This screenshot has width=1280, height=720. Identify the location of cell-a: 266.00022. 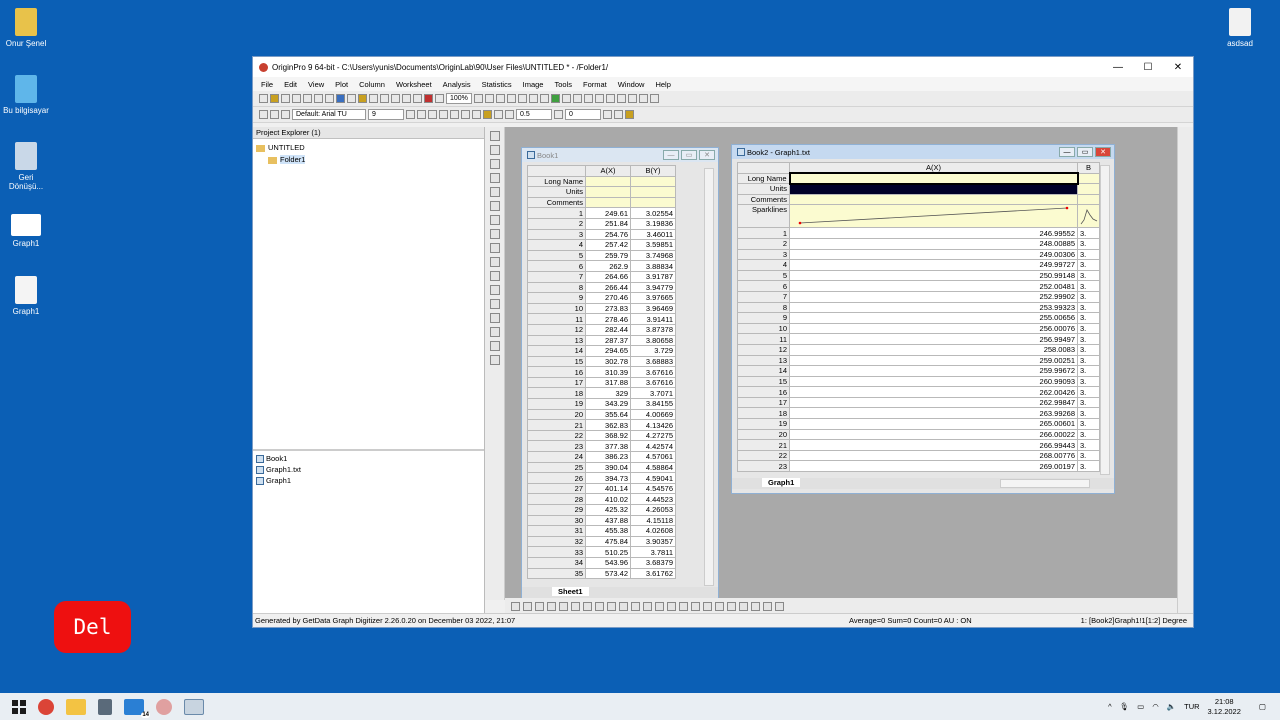
(933, 434).